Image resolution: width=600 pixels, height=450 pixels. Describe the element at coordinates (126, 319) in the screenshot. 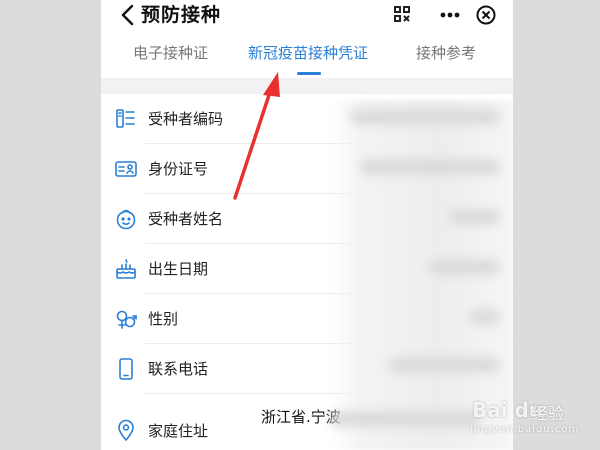

I see `gender-icon` at that location.